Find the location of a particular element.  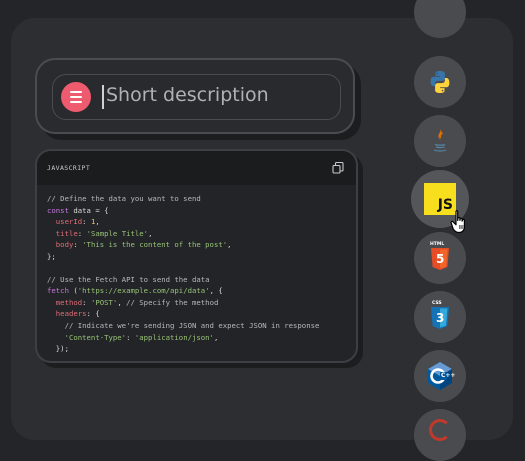

code-line: 'Content-Type': 'application/json', is located at coordinates (183, 338).